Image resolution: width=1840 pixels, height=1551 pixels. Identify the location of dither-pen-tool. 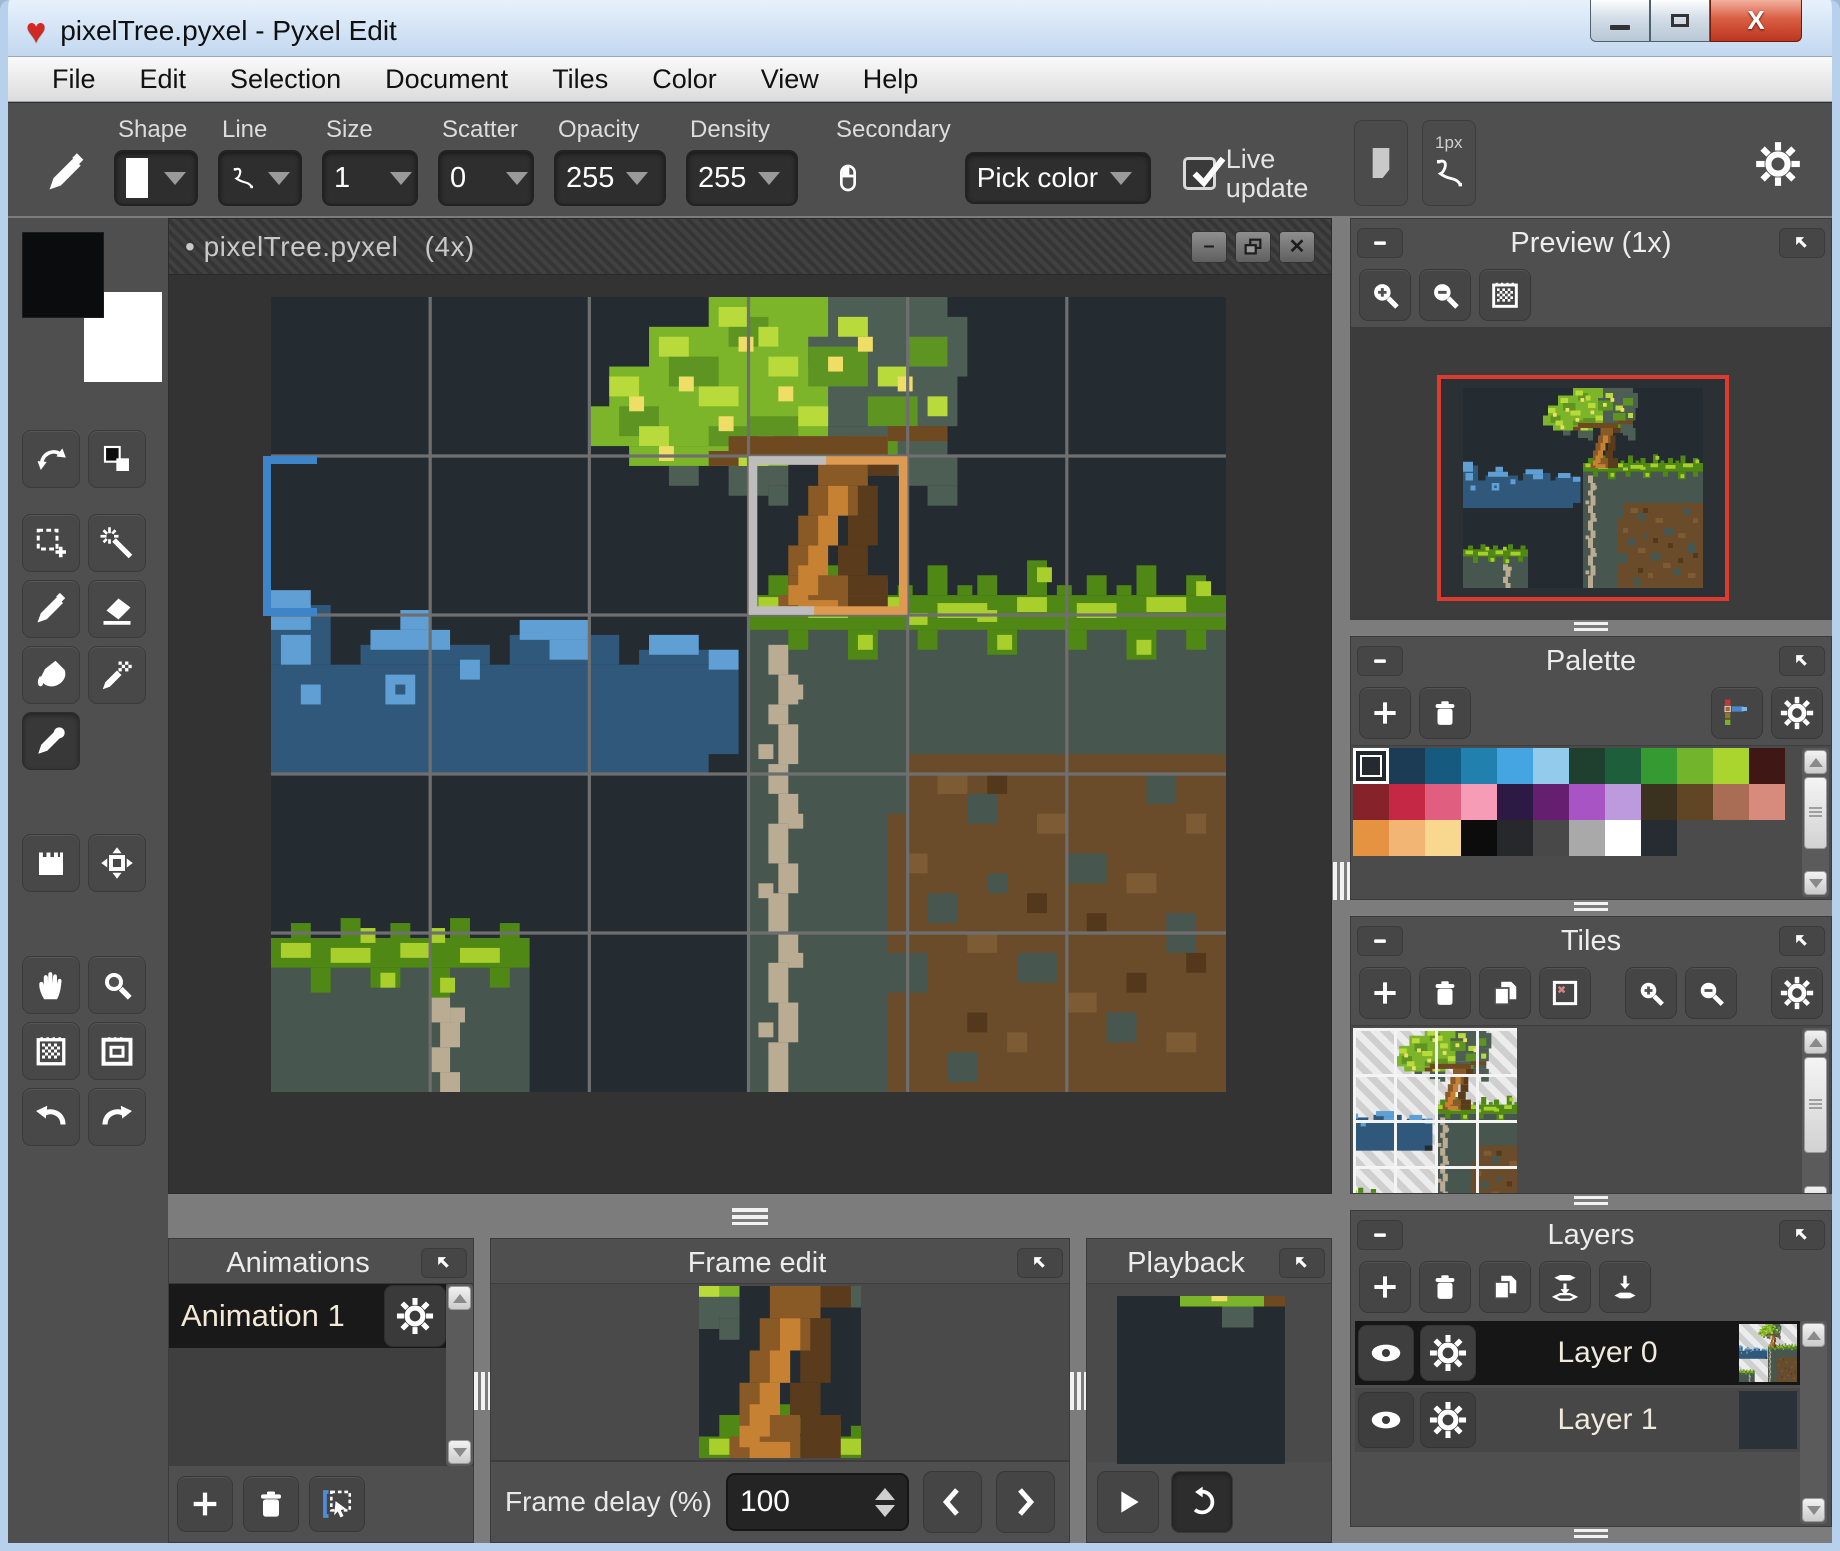
(117, 675).